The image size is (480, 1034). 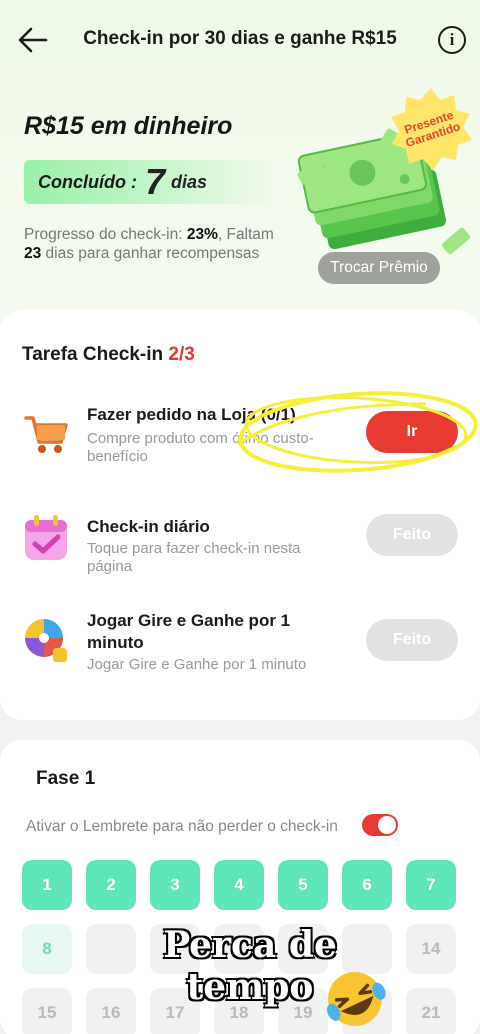 What do you see at coordinates (379, 268) in the screenshot?
I see `exchange-prize-button: Trocar Prêmio` at bounding box center [379, 268].